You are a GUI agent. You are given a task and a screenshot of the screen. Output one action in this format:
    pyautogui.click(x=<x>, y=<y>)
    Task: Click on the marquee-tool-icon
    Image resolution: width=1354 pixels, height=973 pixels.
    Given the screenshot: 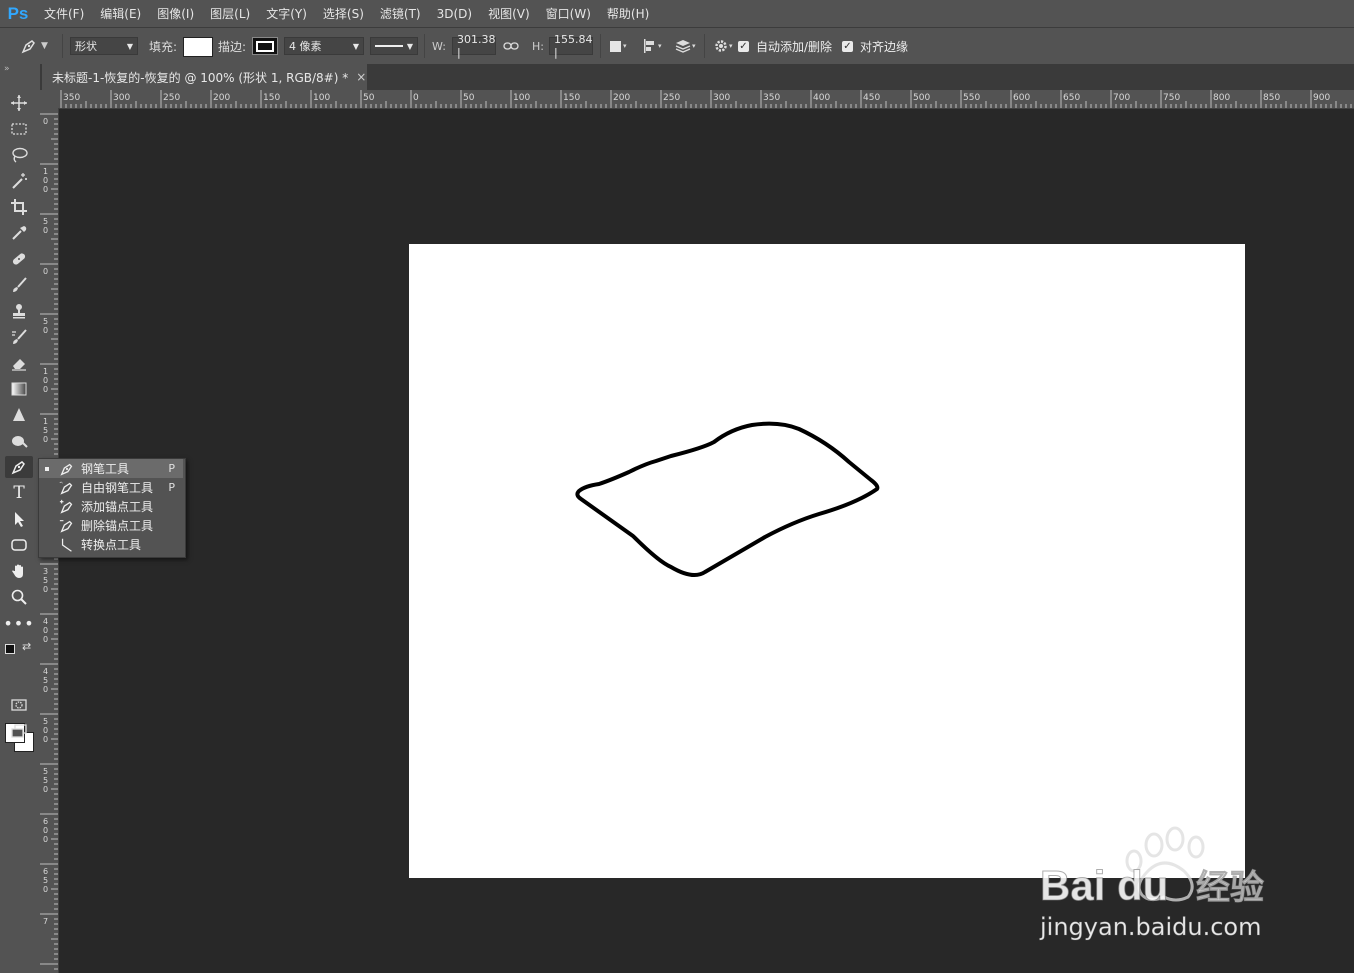 What is the action you would take?
    pyautogui.click(x=19, y=129)
    